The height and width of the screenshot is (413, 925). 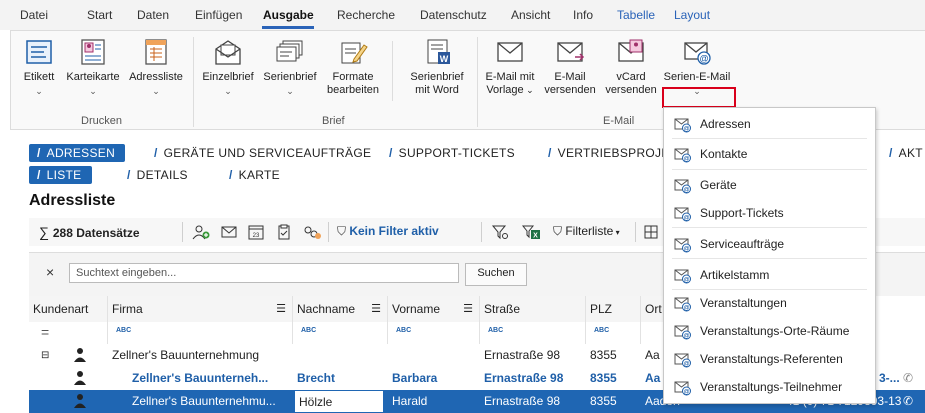 I want to click on search-input, so click(x=264, y=273).